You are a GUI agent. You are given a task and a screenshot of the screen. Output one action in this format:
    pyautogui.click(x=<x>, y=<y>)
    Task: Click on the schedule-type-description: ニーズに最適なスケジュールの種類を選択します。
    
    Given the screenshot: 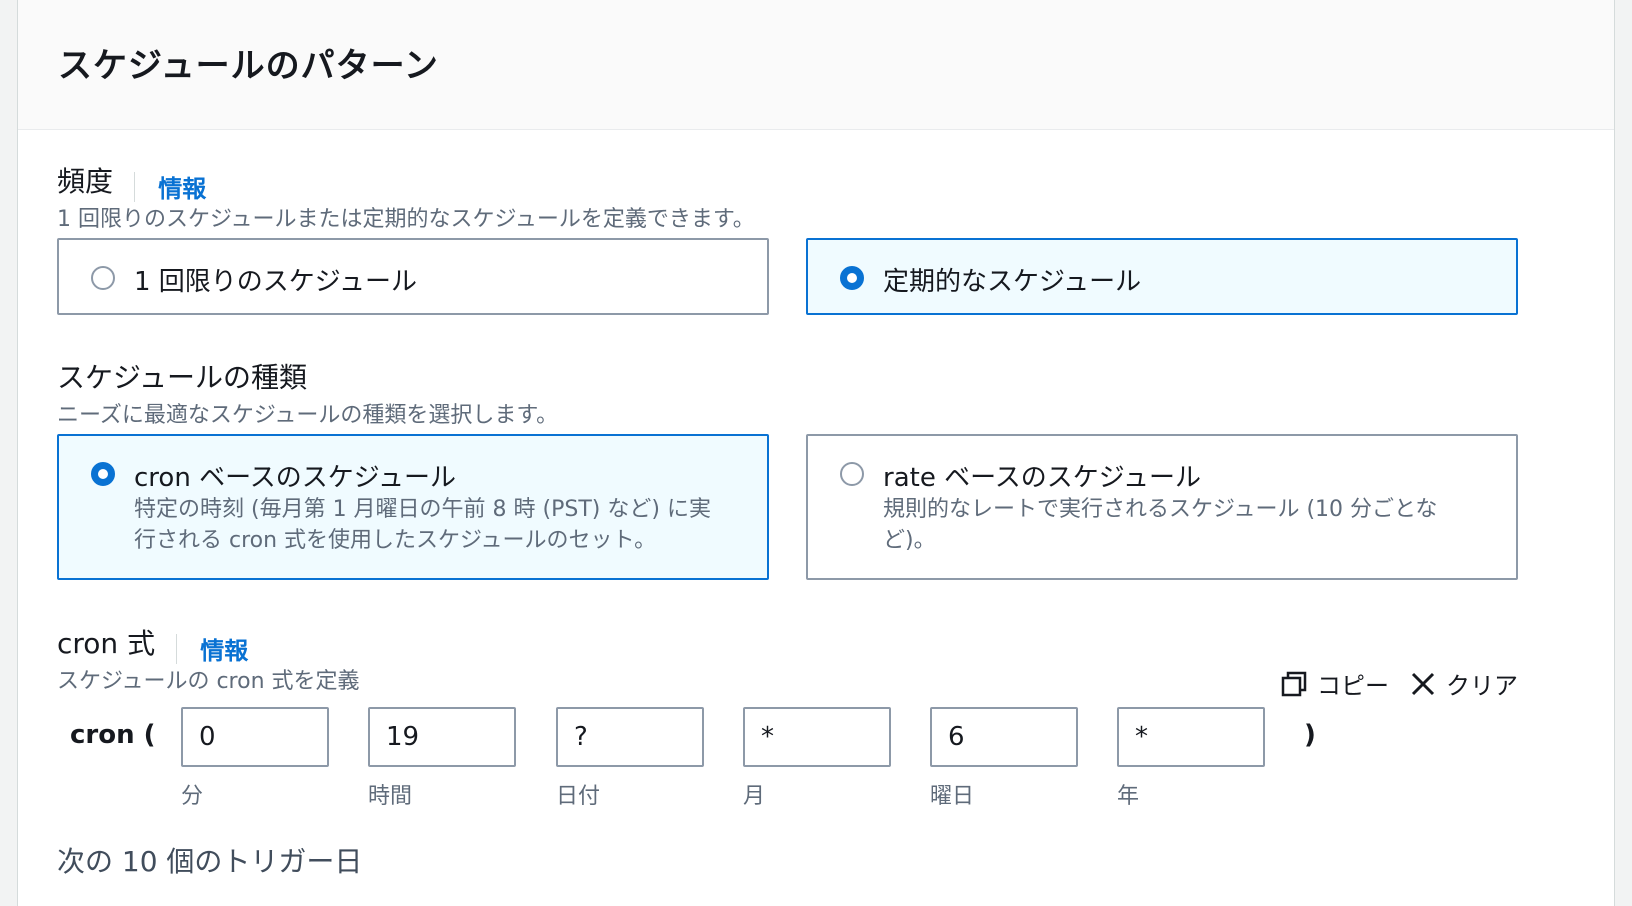 What is the action you would take?
    pyautogui.click(x=308, y=415)
    